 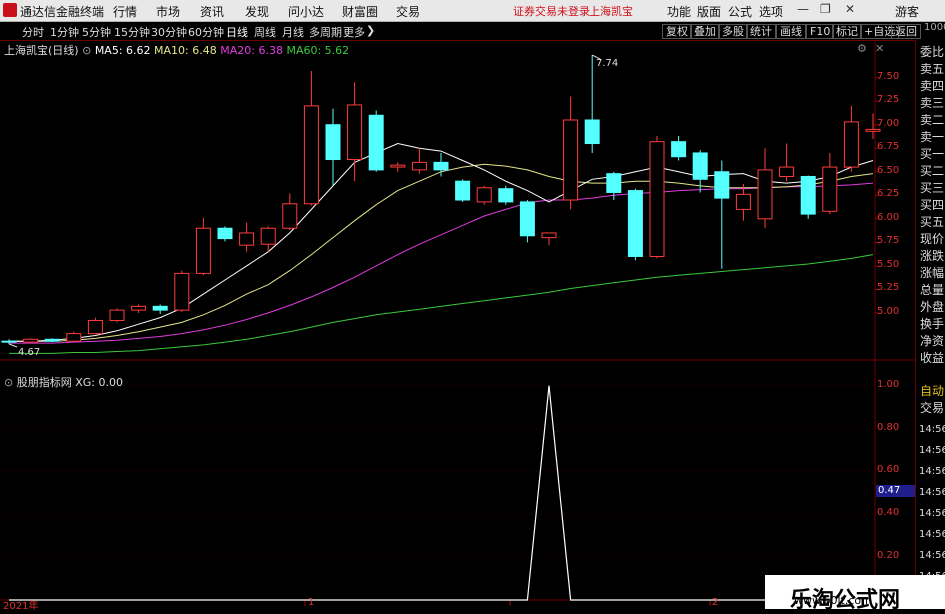 I want to click on x-label-month-1: 1, so click(x=311, y=602).